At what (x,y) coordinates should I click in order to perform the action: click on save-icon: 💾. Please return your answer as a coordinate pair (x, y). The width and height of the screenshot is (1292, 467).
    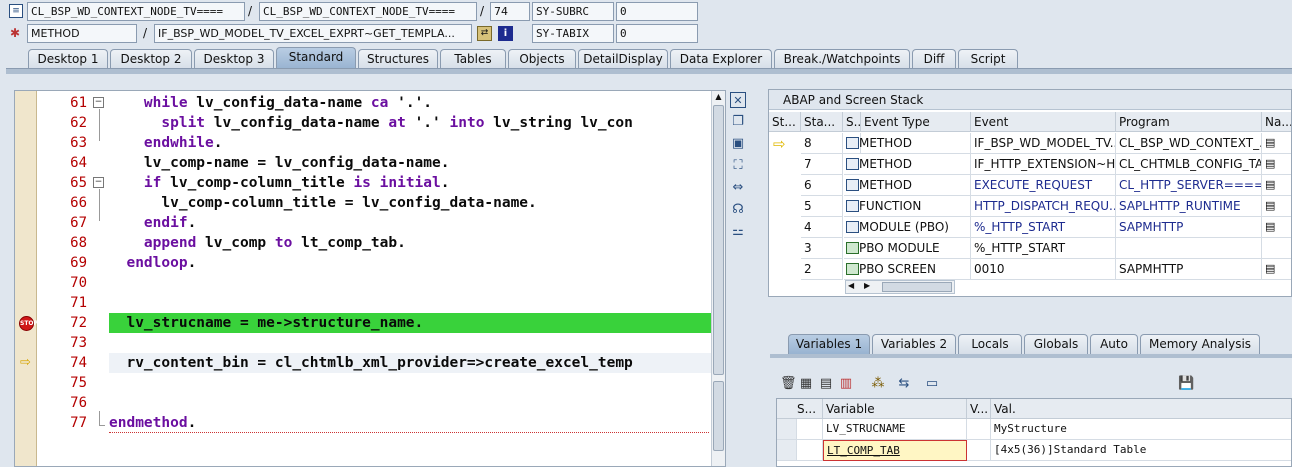
    Looking at the image, I should click on (1186, 384).